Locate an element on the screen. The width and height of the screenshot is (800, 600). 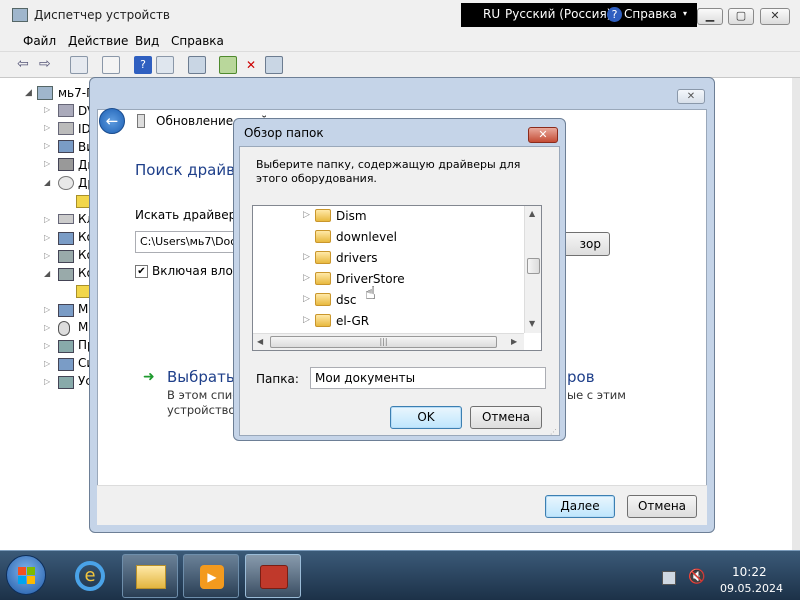
menu-view: Вид is located at coordinates (147, 41).